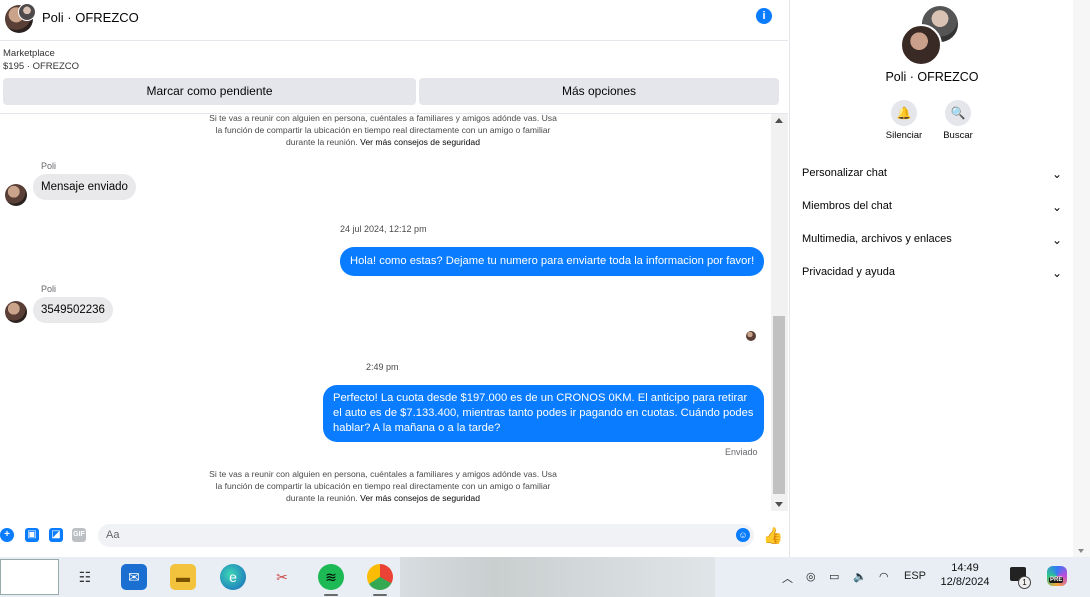 This screenshot has width=1090, height=597. I want to click on taskbar-wallpaper, so click(557, 577).